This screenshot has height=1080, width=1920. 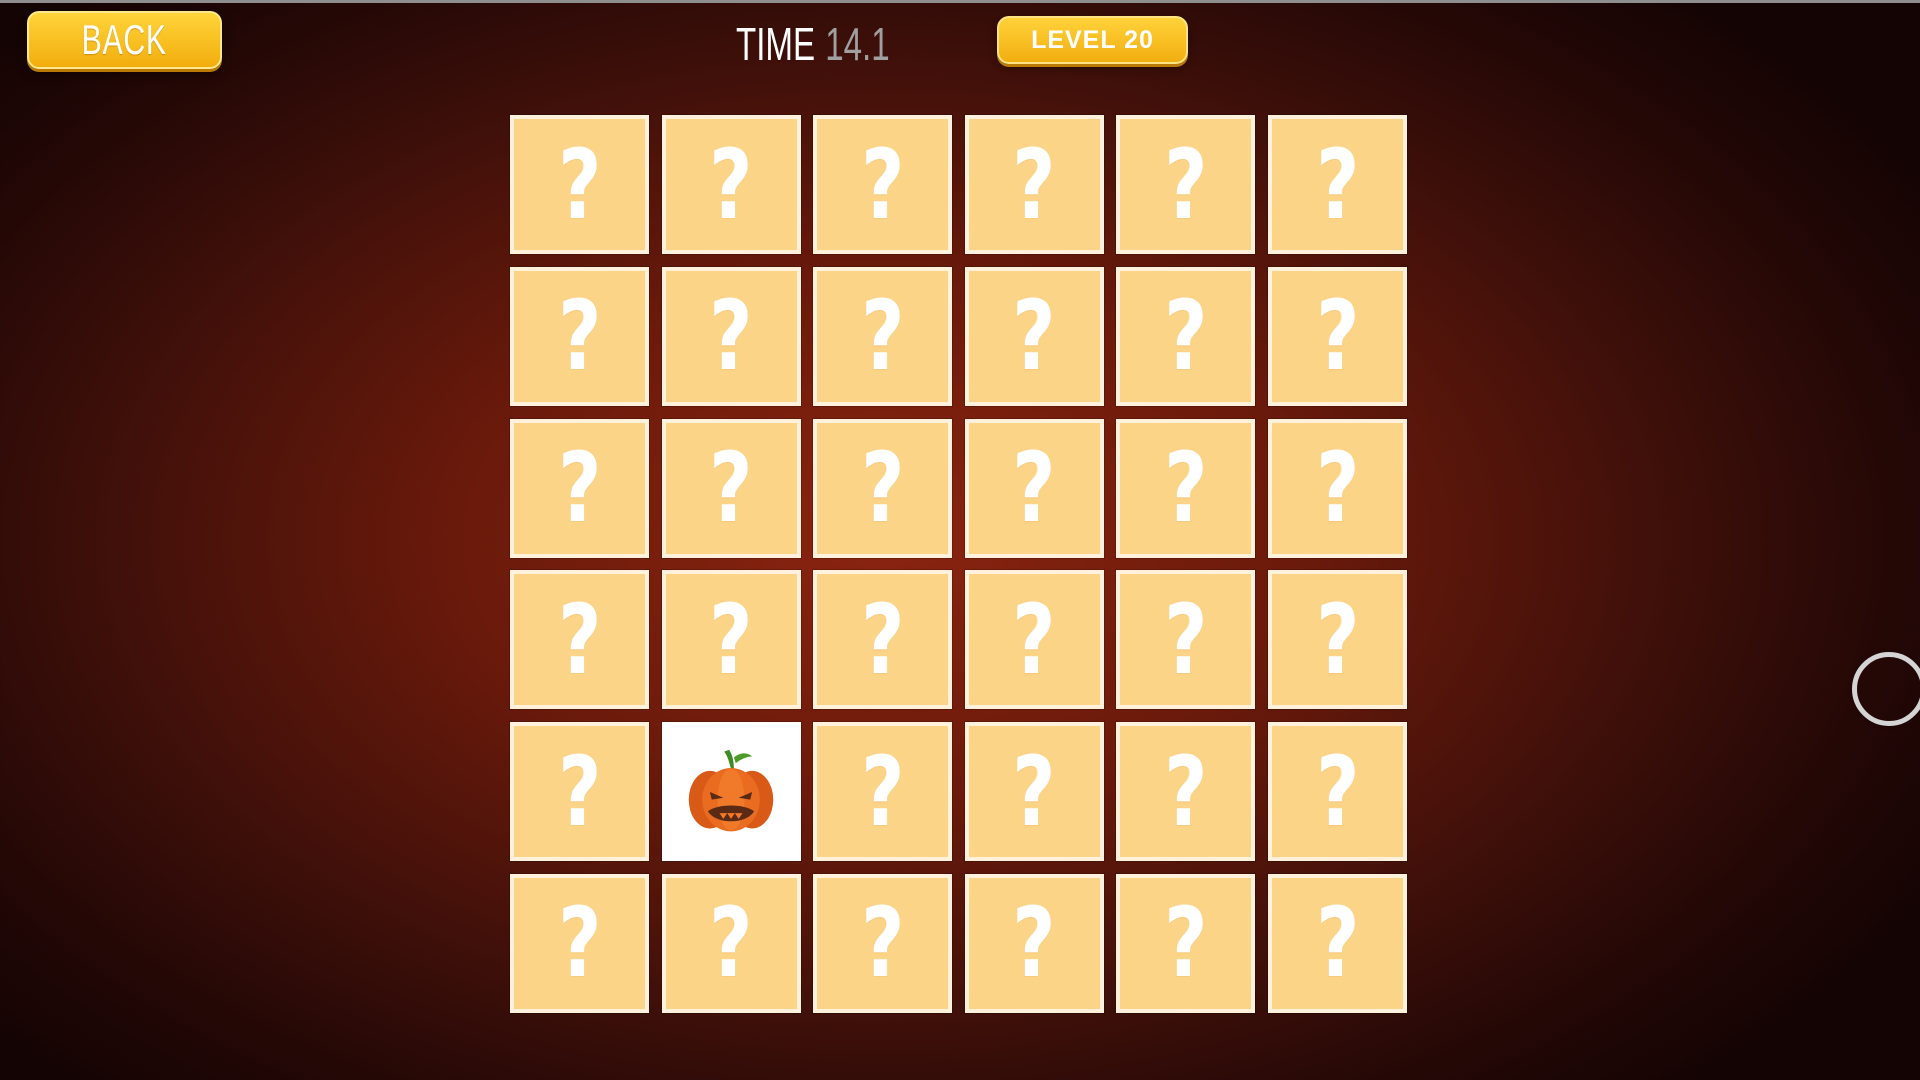 I want to click on back-button-label: BACK, so click(x=124, y=39).